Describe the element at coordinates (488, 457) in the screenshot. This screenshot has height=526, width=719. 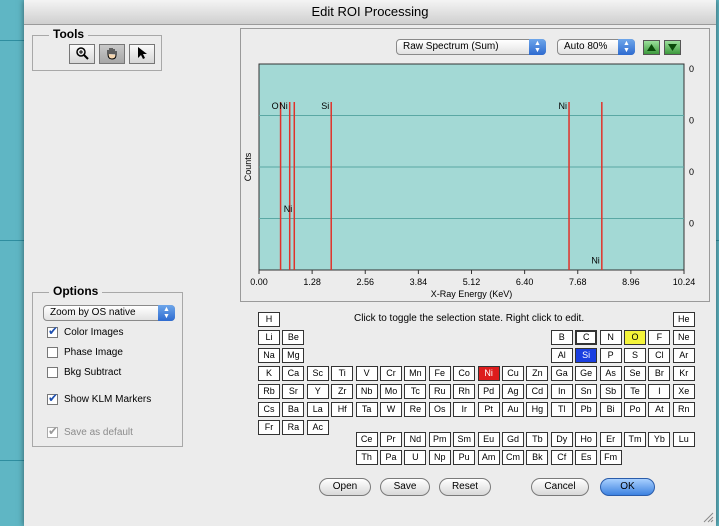
I see `element-button-am: Am` at that location.